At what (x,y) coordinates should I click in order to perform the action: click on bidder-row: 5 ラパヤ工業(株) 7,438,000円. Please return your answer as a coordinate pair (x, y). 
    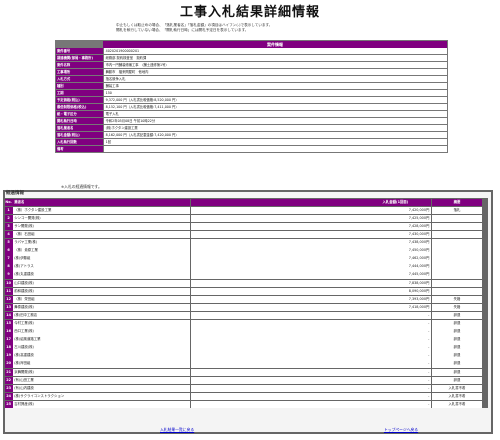
    Looking at the image, I should click on (246, 243).